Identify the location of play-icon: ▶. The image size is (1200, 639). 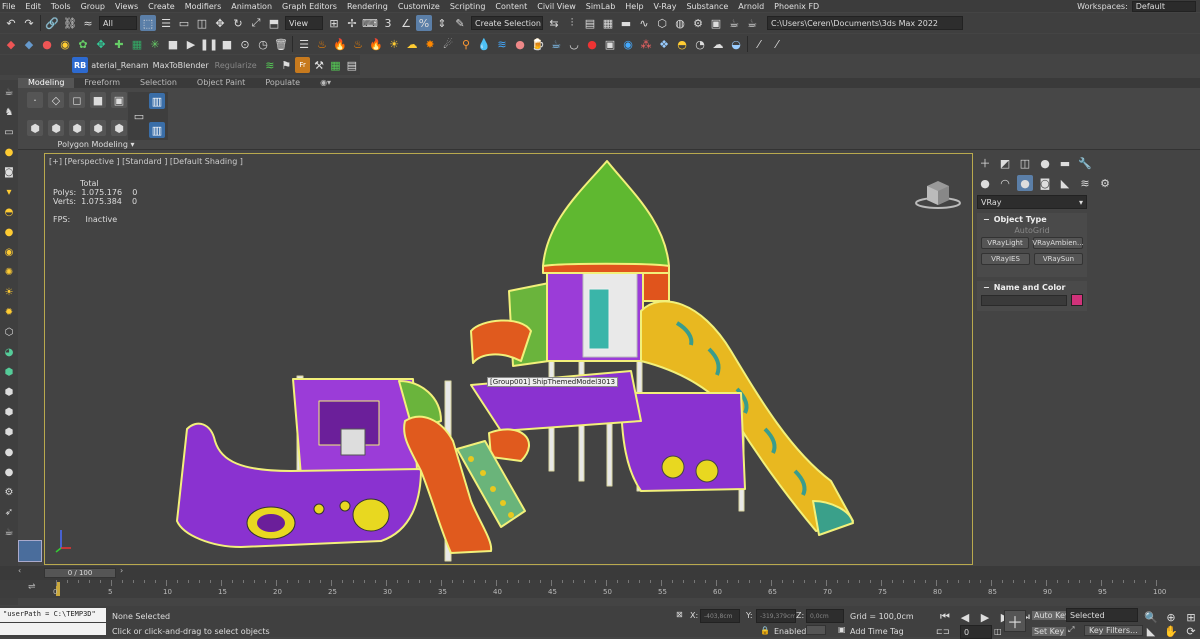
(191, 44).